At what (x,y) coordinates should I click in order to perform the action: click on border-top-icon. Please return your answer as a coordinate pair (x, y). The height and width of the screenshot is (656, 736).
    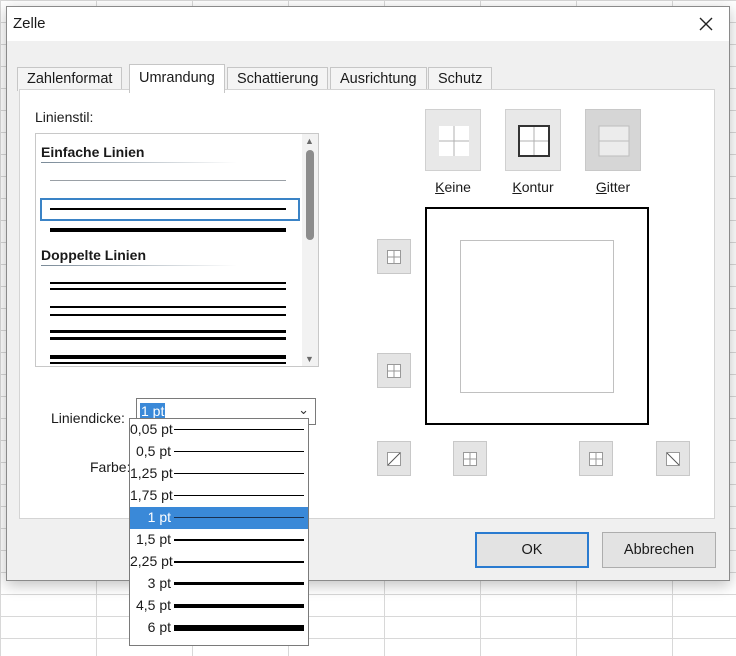
    Looking at the image, I should click on (394, 256).